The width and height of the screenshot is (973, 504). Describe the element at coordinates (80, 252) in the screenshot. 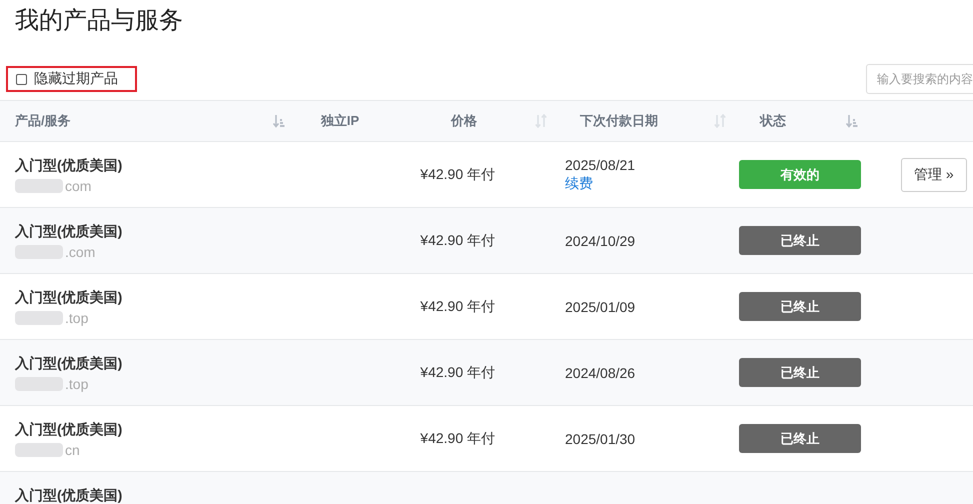

I see `domain-name: .com` at that location.